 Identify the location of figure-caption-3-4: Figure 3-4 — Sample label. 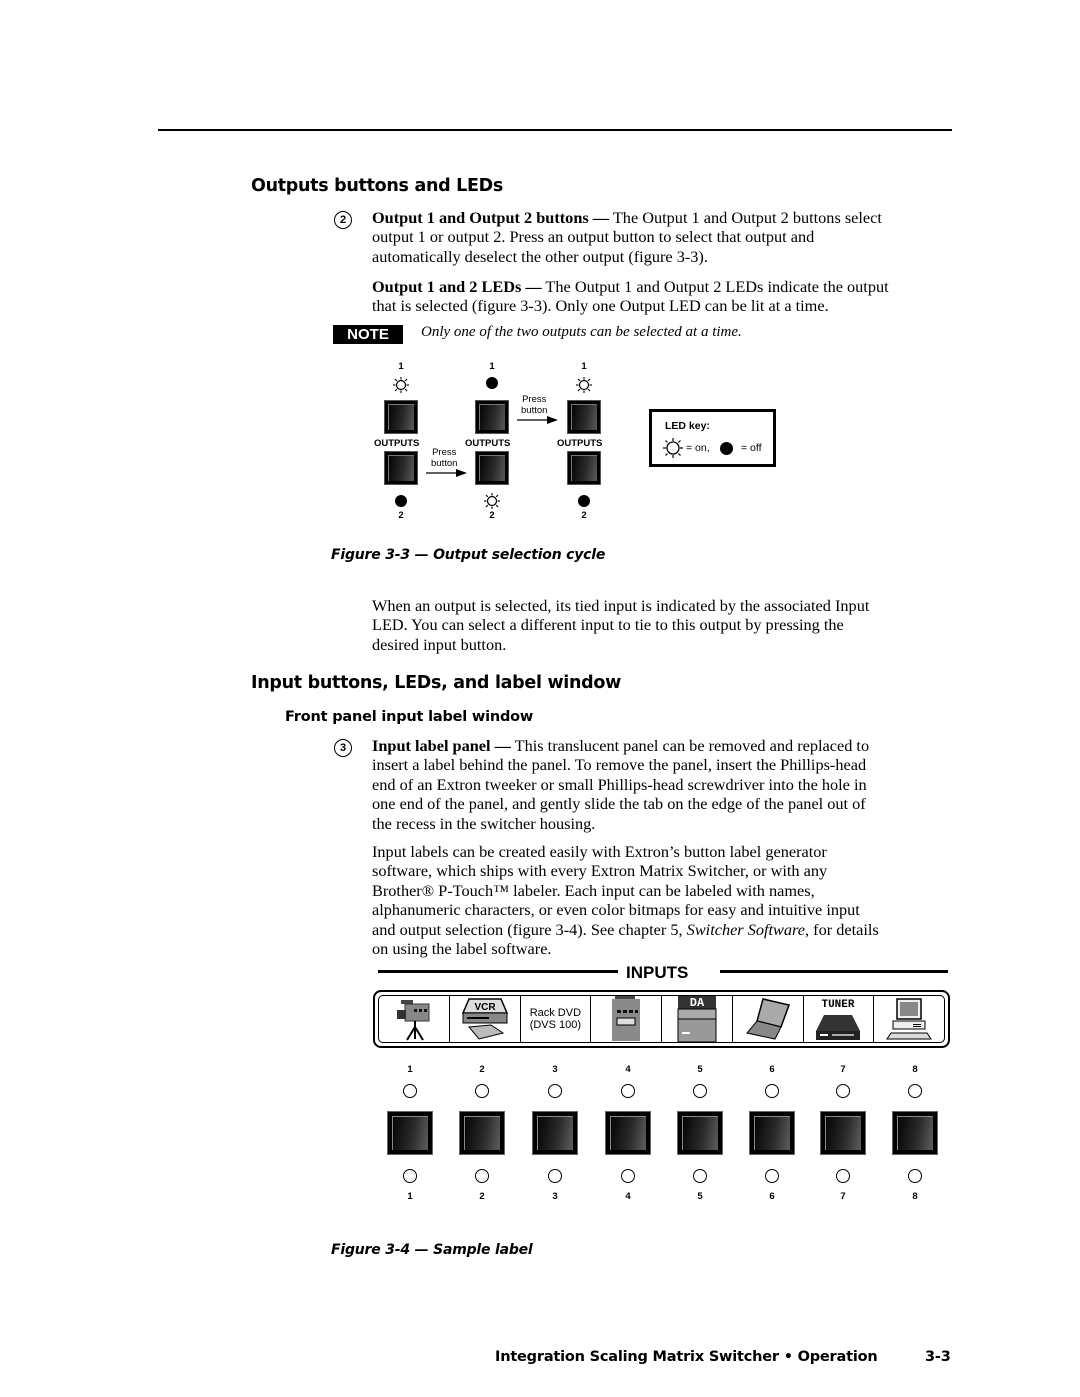
(432, 1250).